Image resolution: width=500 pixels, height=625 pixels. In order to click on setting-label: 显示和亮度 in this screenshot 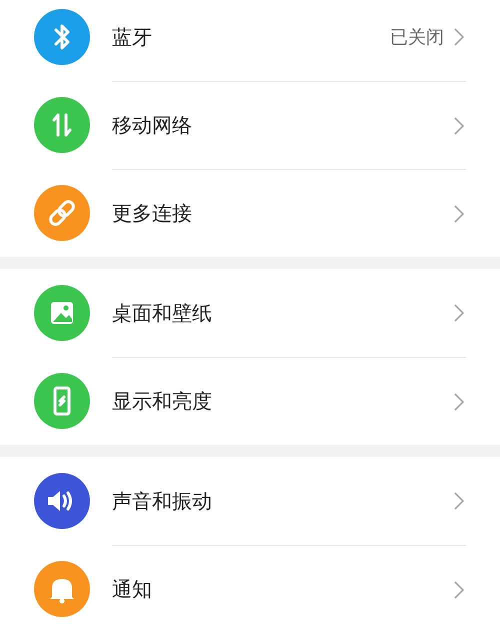, I will do `click(162, 401)`.